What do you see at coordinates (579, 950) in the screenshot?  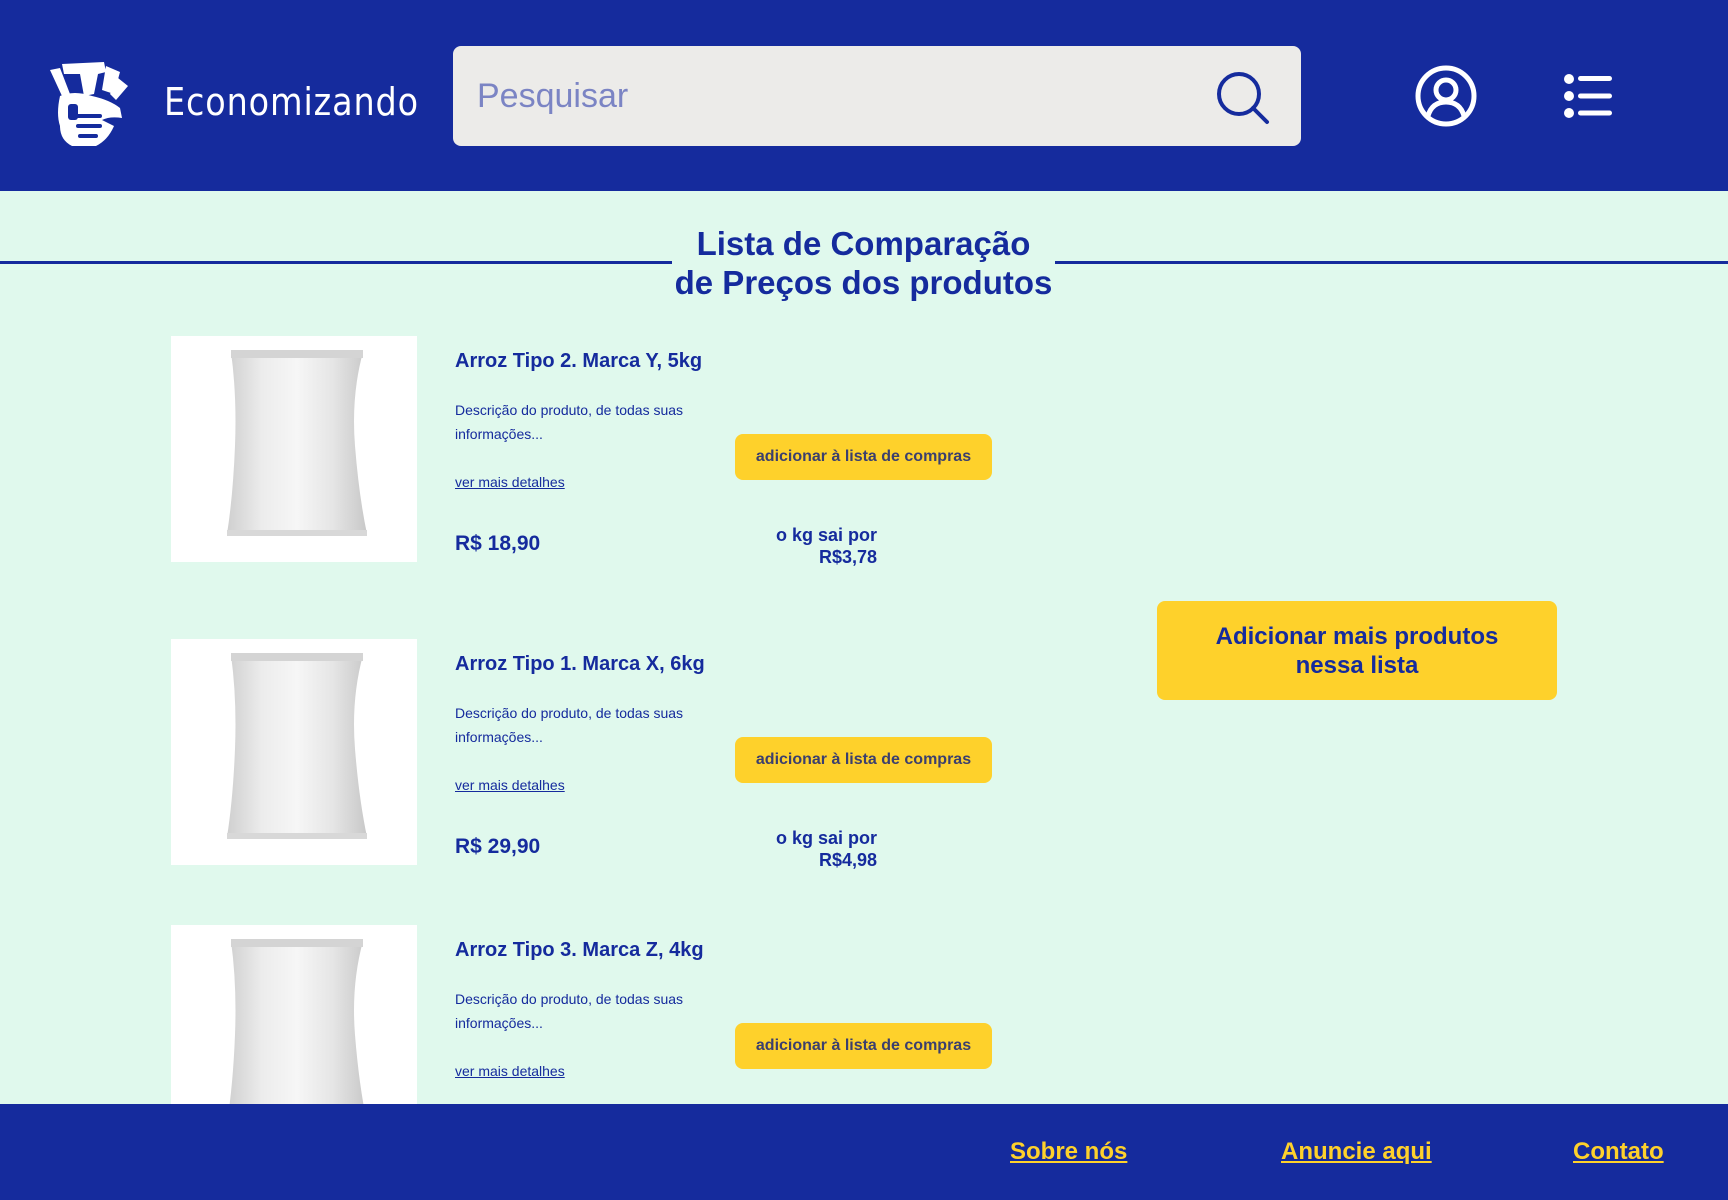 I see `product-name: Arroz Tipo 3. Marca Z, 4kg` at bounding box center [579, 950].